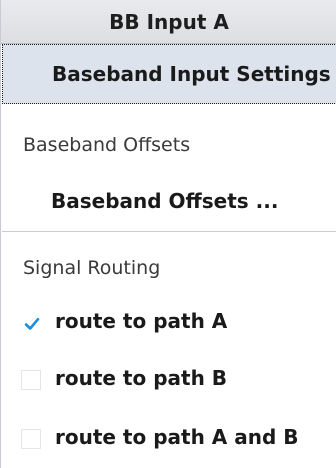  I want to click on section-divider, so click(169, 231).